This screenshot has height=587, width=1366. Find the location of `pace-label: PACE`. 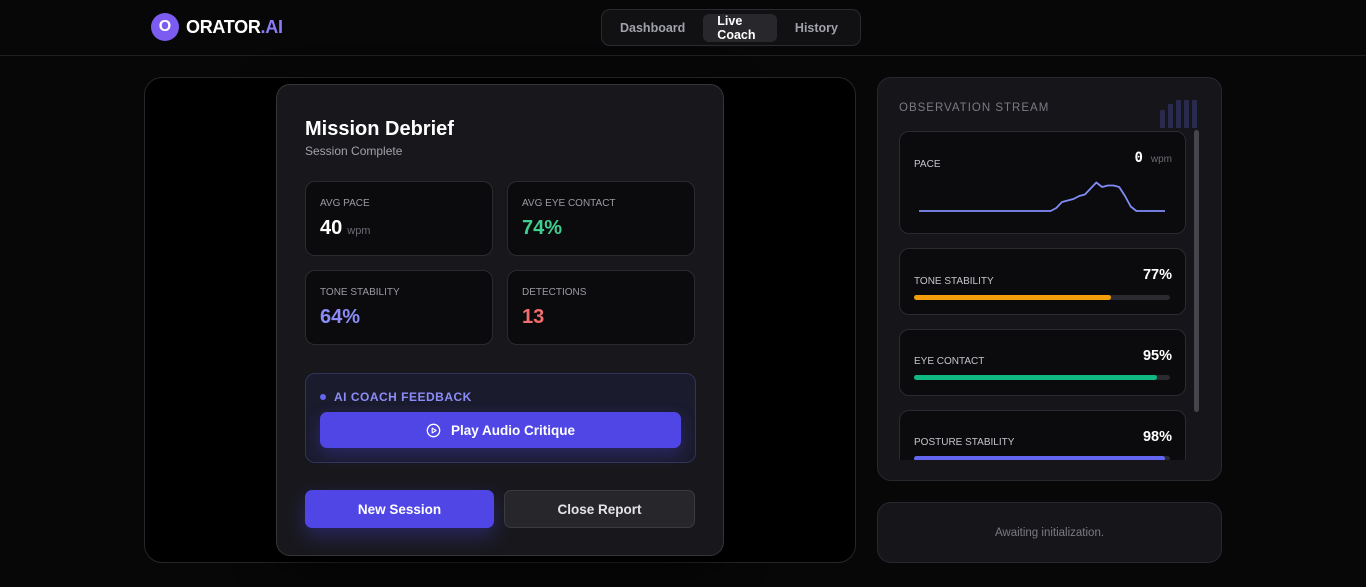

pace-label: PACE is located at coordinates (927, 164).